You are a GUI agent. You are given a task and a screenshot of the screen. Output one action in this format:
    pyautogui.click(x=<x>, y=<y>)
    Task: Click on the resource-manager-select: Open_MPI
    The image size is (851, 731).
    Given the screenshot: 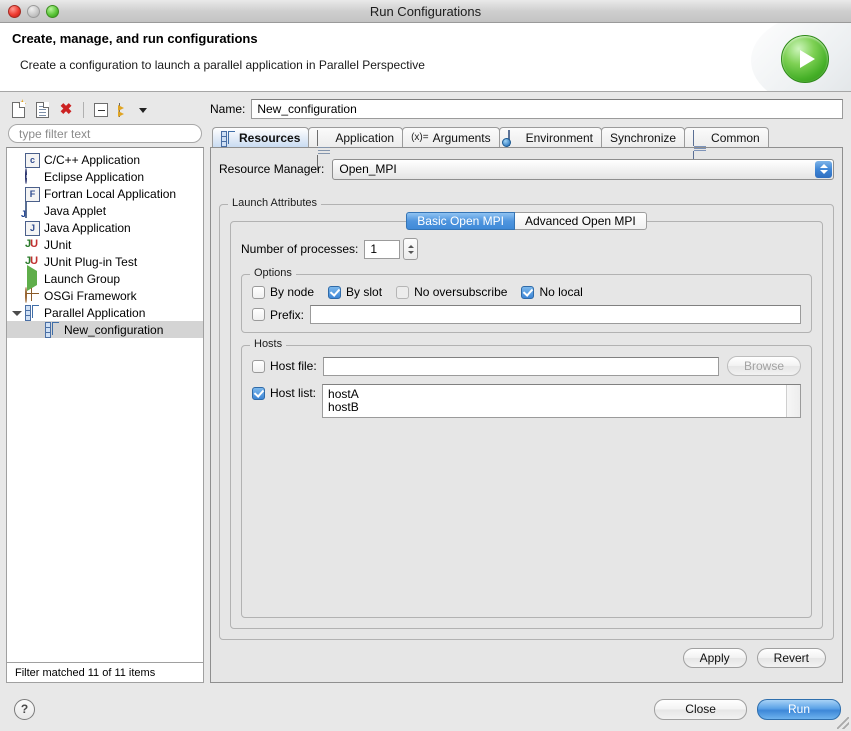 What is the action you would take?
    pyautogui.click(x=583, y=169)
    